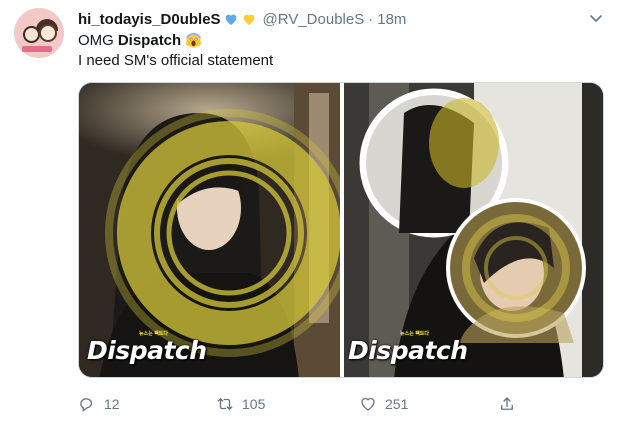 The height and width of the screenshot is (424, 620). Describe the element at coordinates (112, 404) in the screenshot. I see `reply-count: 12` at that location.